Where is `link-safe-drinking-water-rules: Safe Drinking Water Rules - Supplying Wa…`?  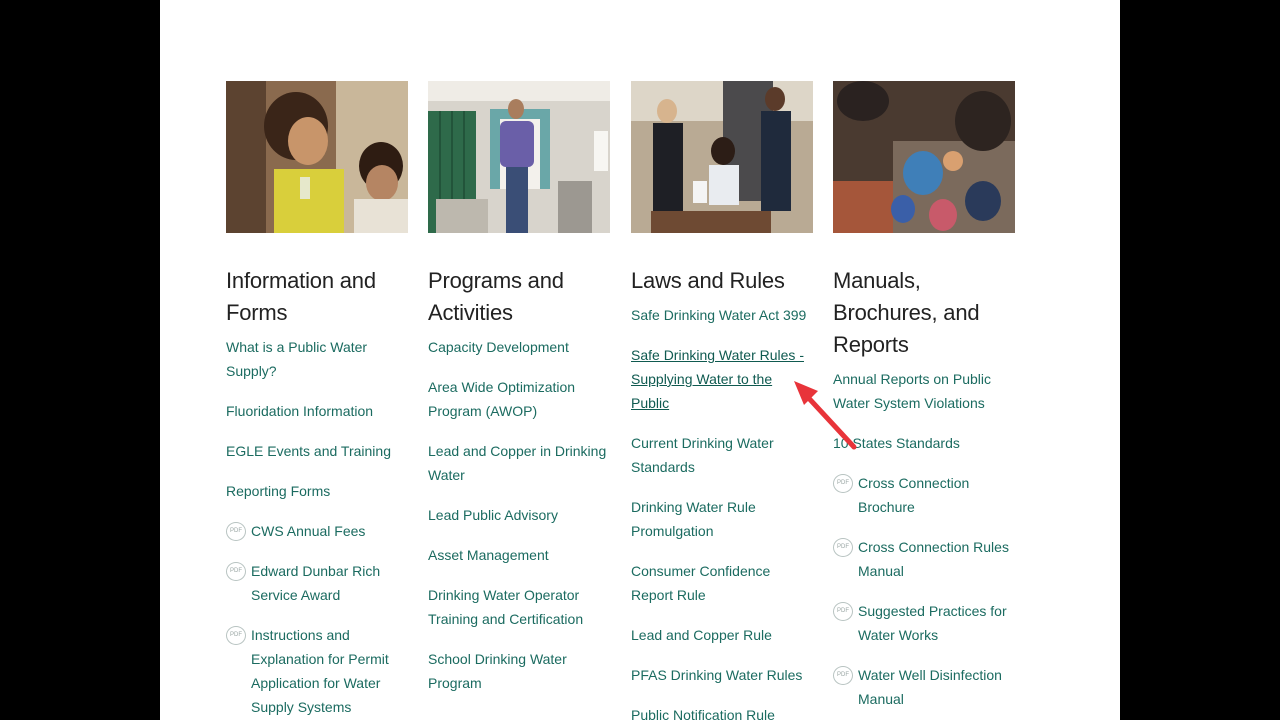 link-safe-drinking-water-rules: Safe Drinking Water Rules - Supplying Wa… is located at coordinates (717, 379).